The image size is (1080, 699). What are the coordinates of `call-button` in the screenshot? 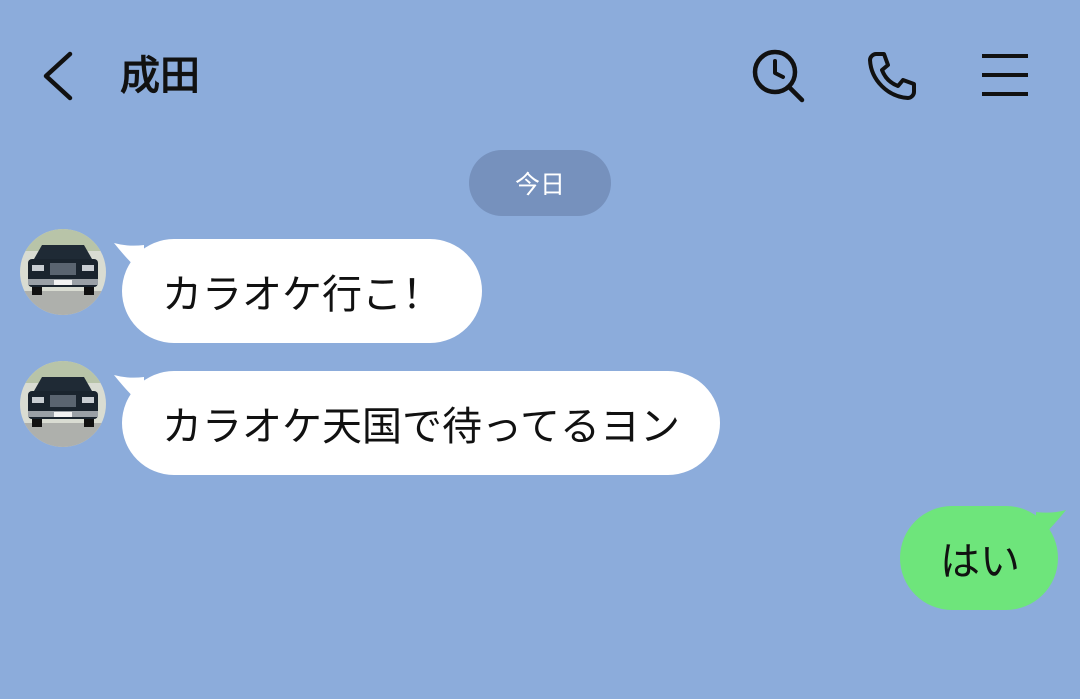 It's located at (892, 76).